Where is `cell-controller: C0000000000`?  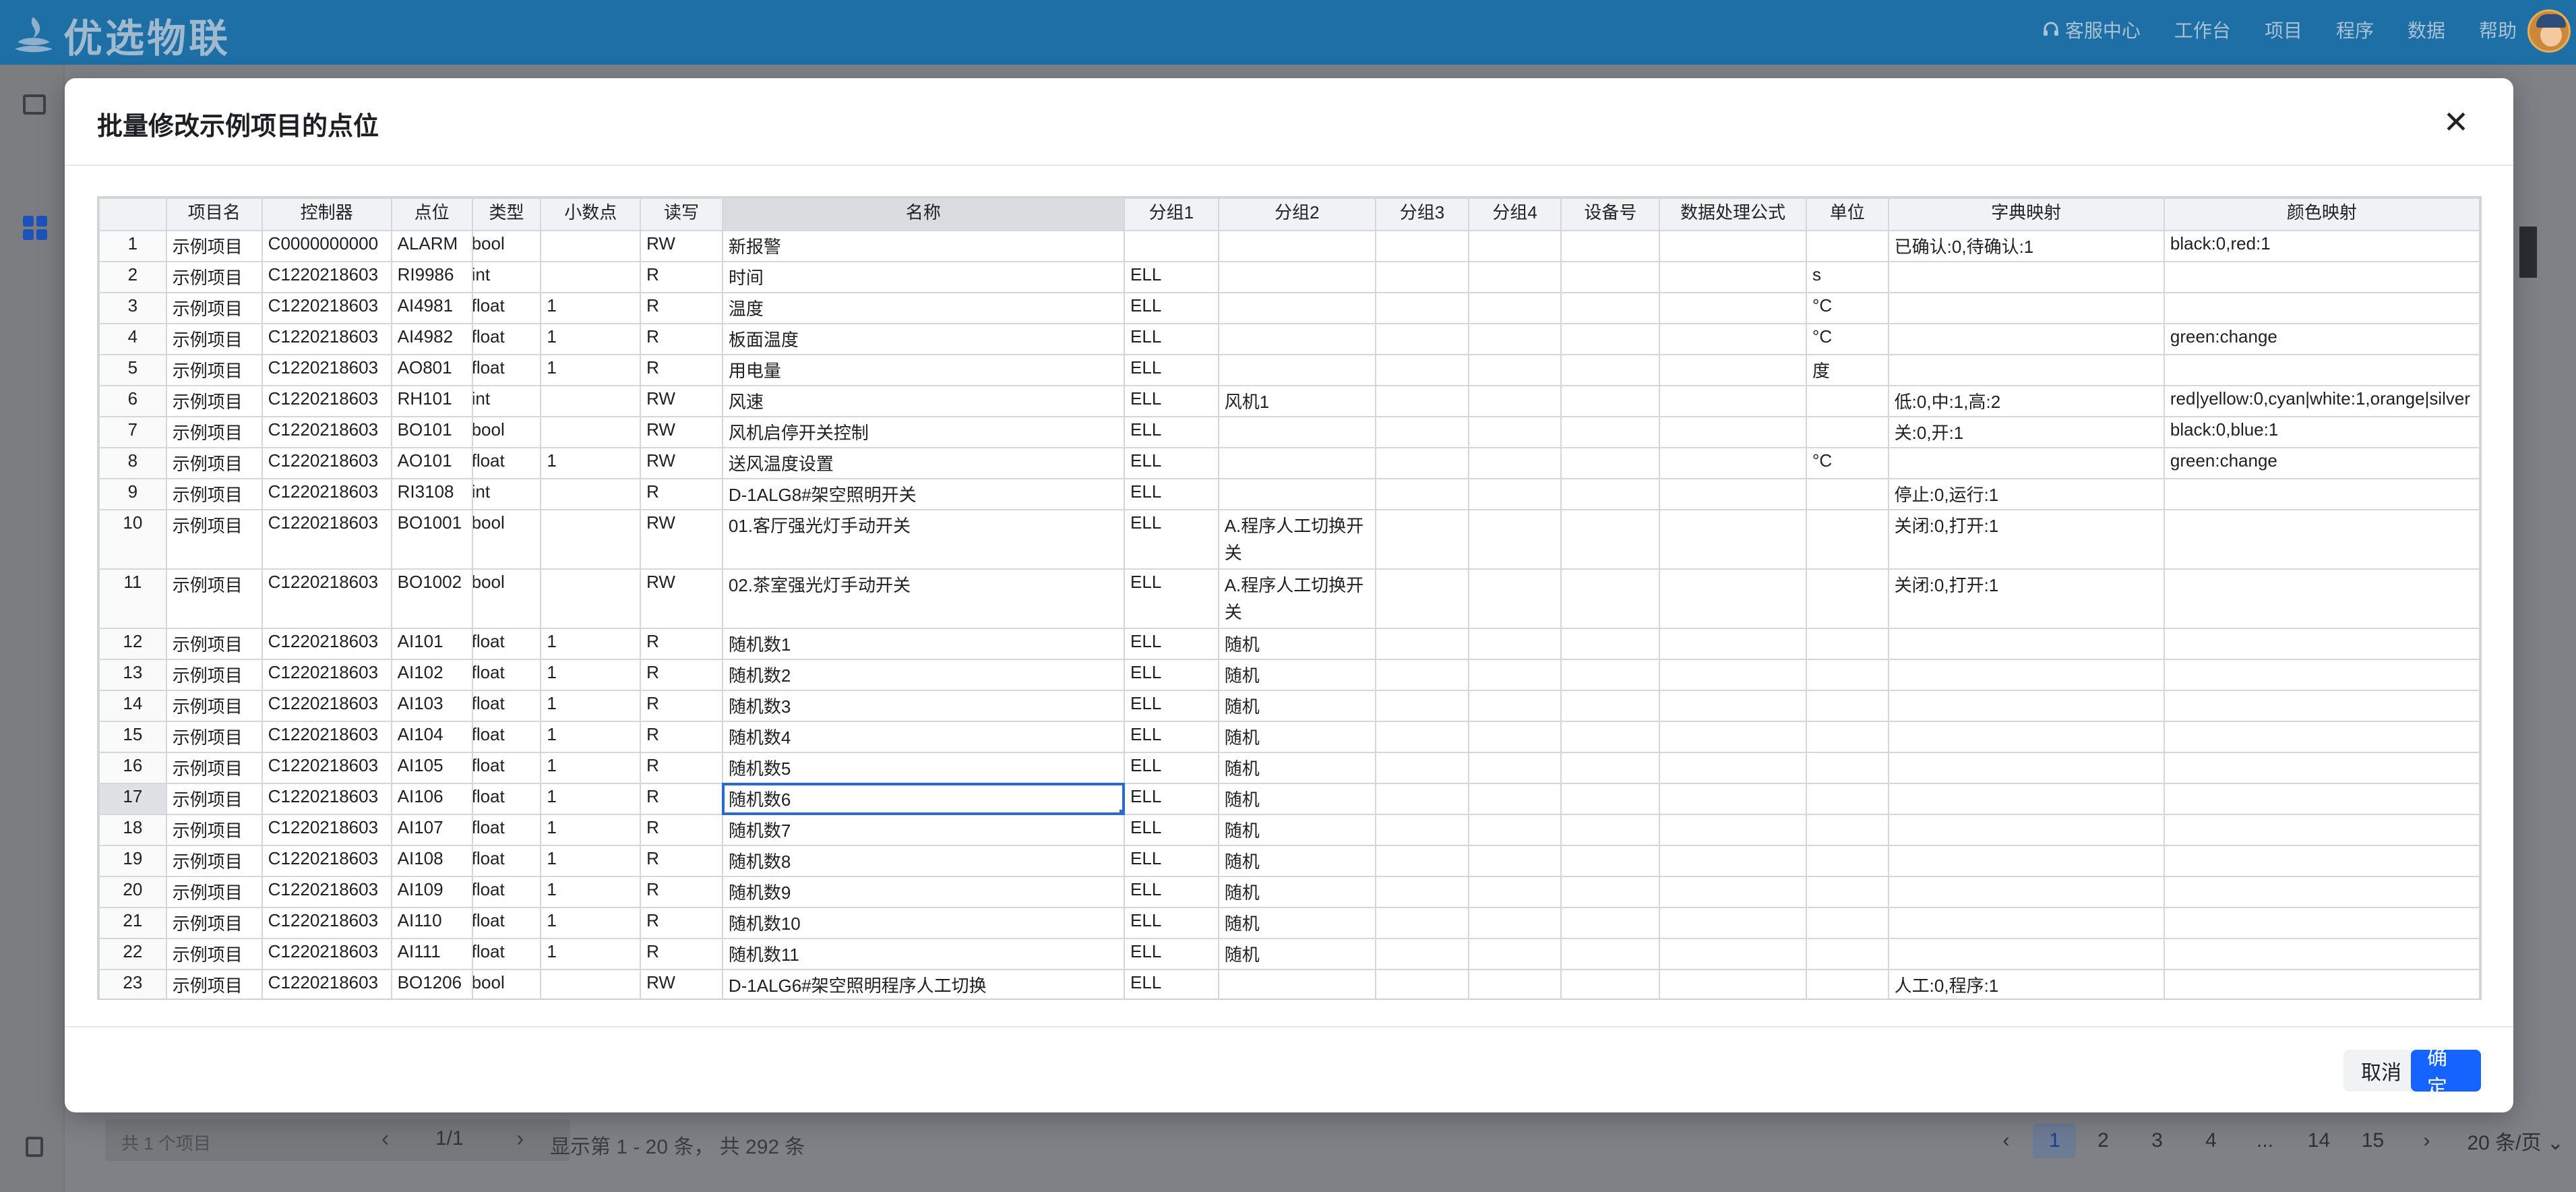 cell-controller: C0000000000 is located at coordinates (327, 246).